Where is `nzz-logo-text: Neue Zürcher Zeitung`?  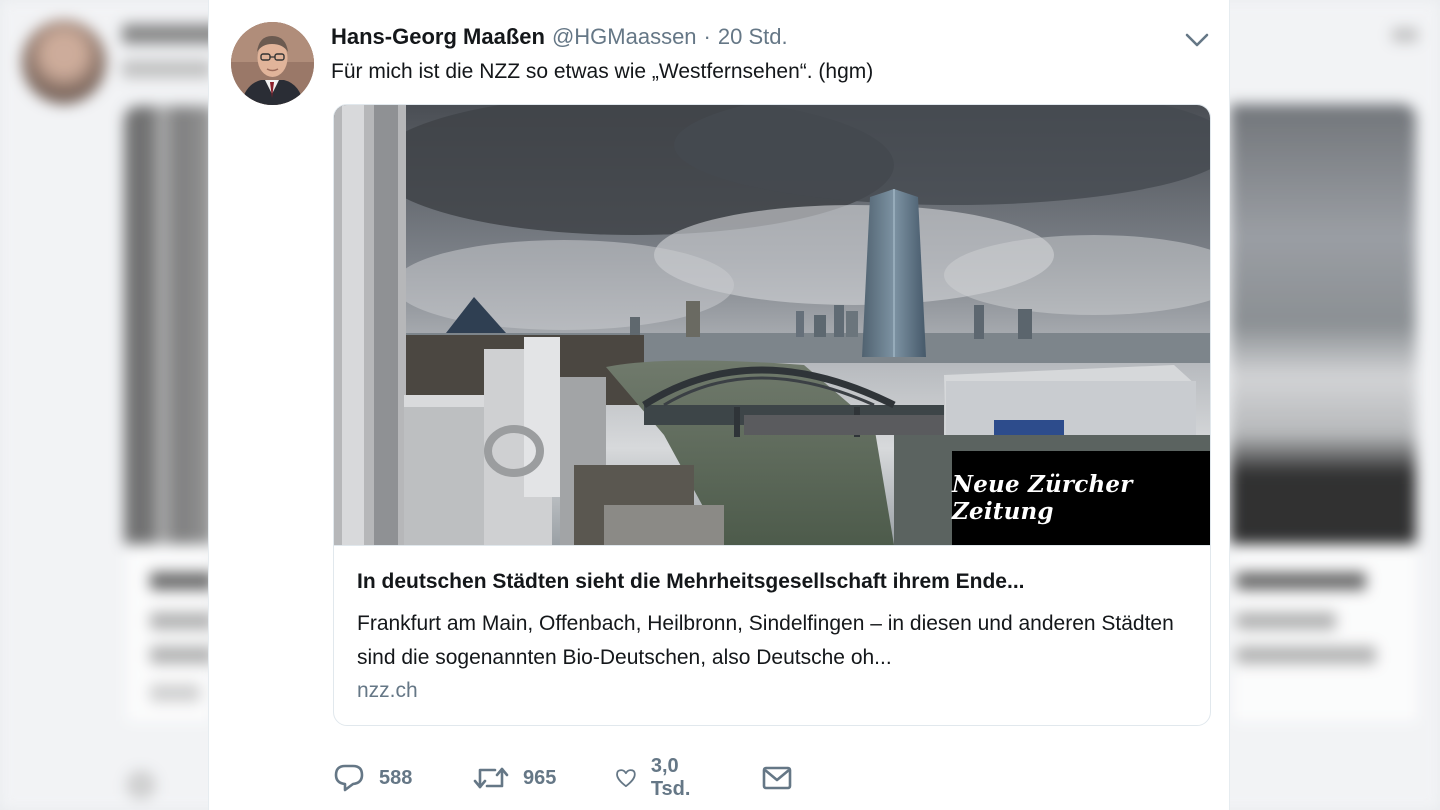
nzz-logo-text: Neue Zürcher Zeitung is located at coordinates (1042, 498).